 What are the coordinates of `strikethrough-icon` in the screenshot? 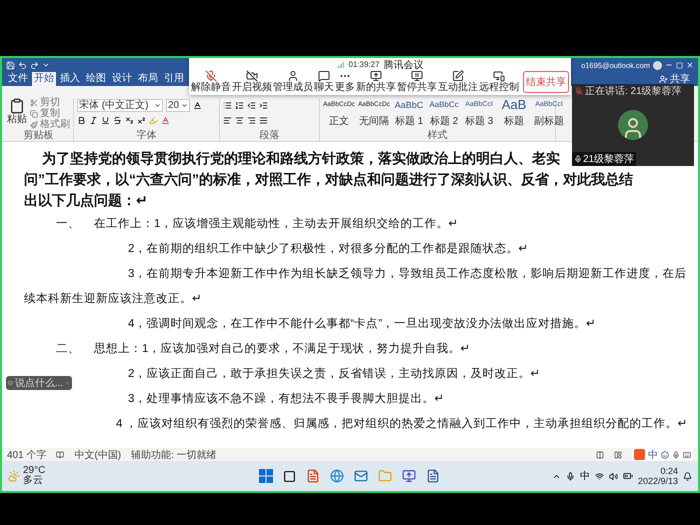 It's located at (117, 120).